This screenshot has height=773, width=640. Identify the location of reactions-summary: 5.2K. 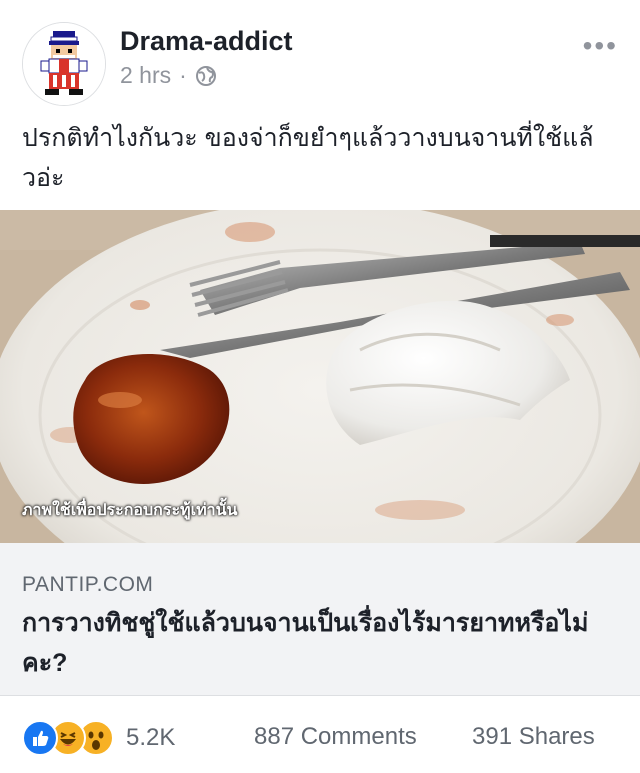
(98, 738).